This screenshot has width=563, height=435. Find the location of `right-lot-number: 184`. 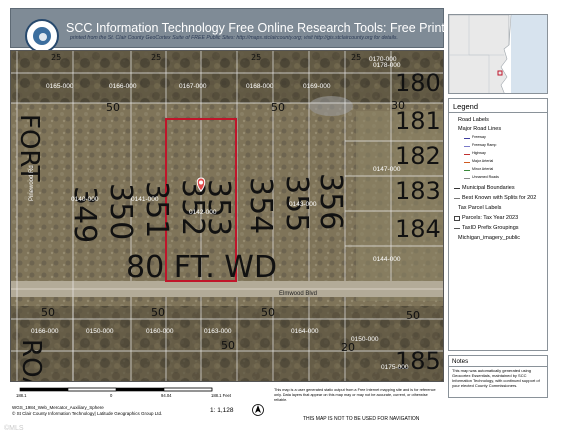

right-lot-number: 184 is located at coordinates (418, 229).